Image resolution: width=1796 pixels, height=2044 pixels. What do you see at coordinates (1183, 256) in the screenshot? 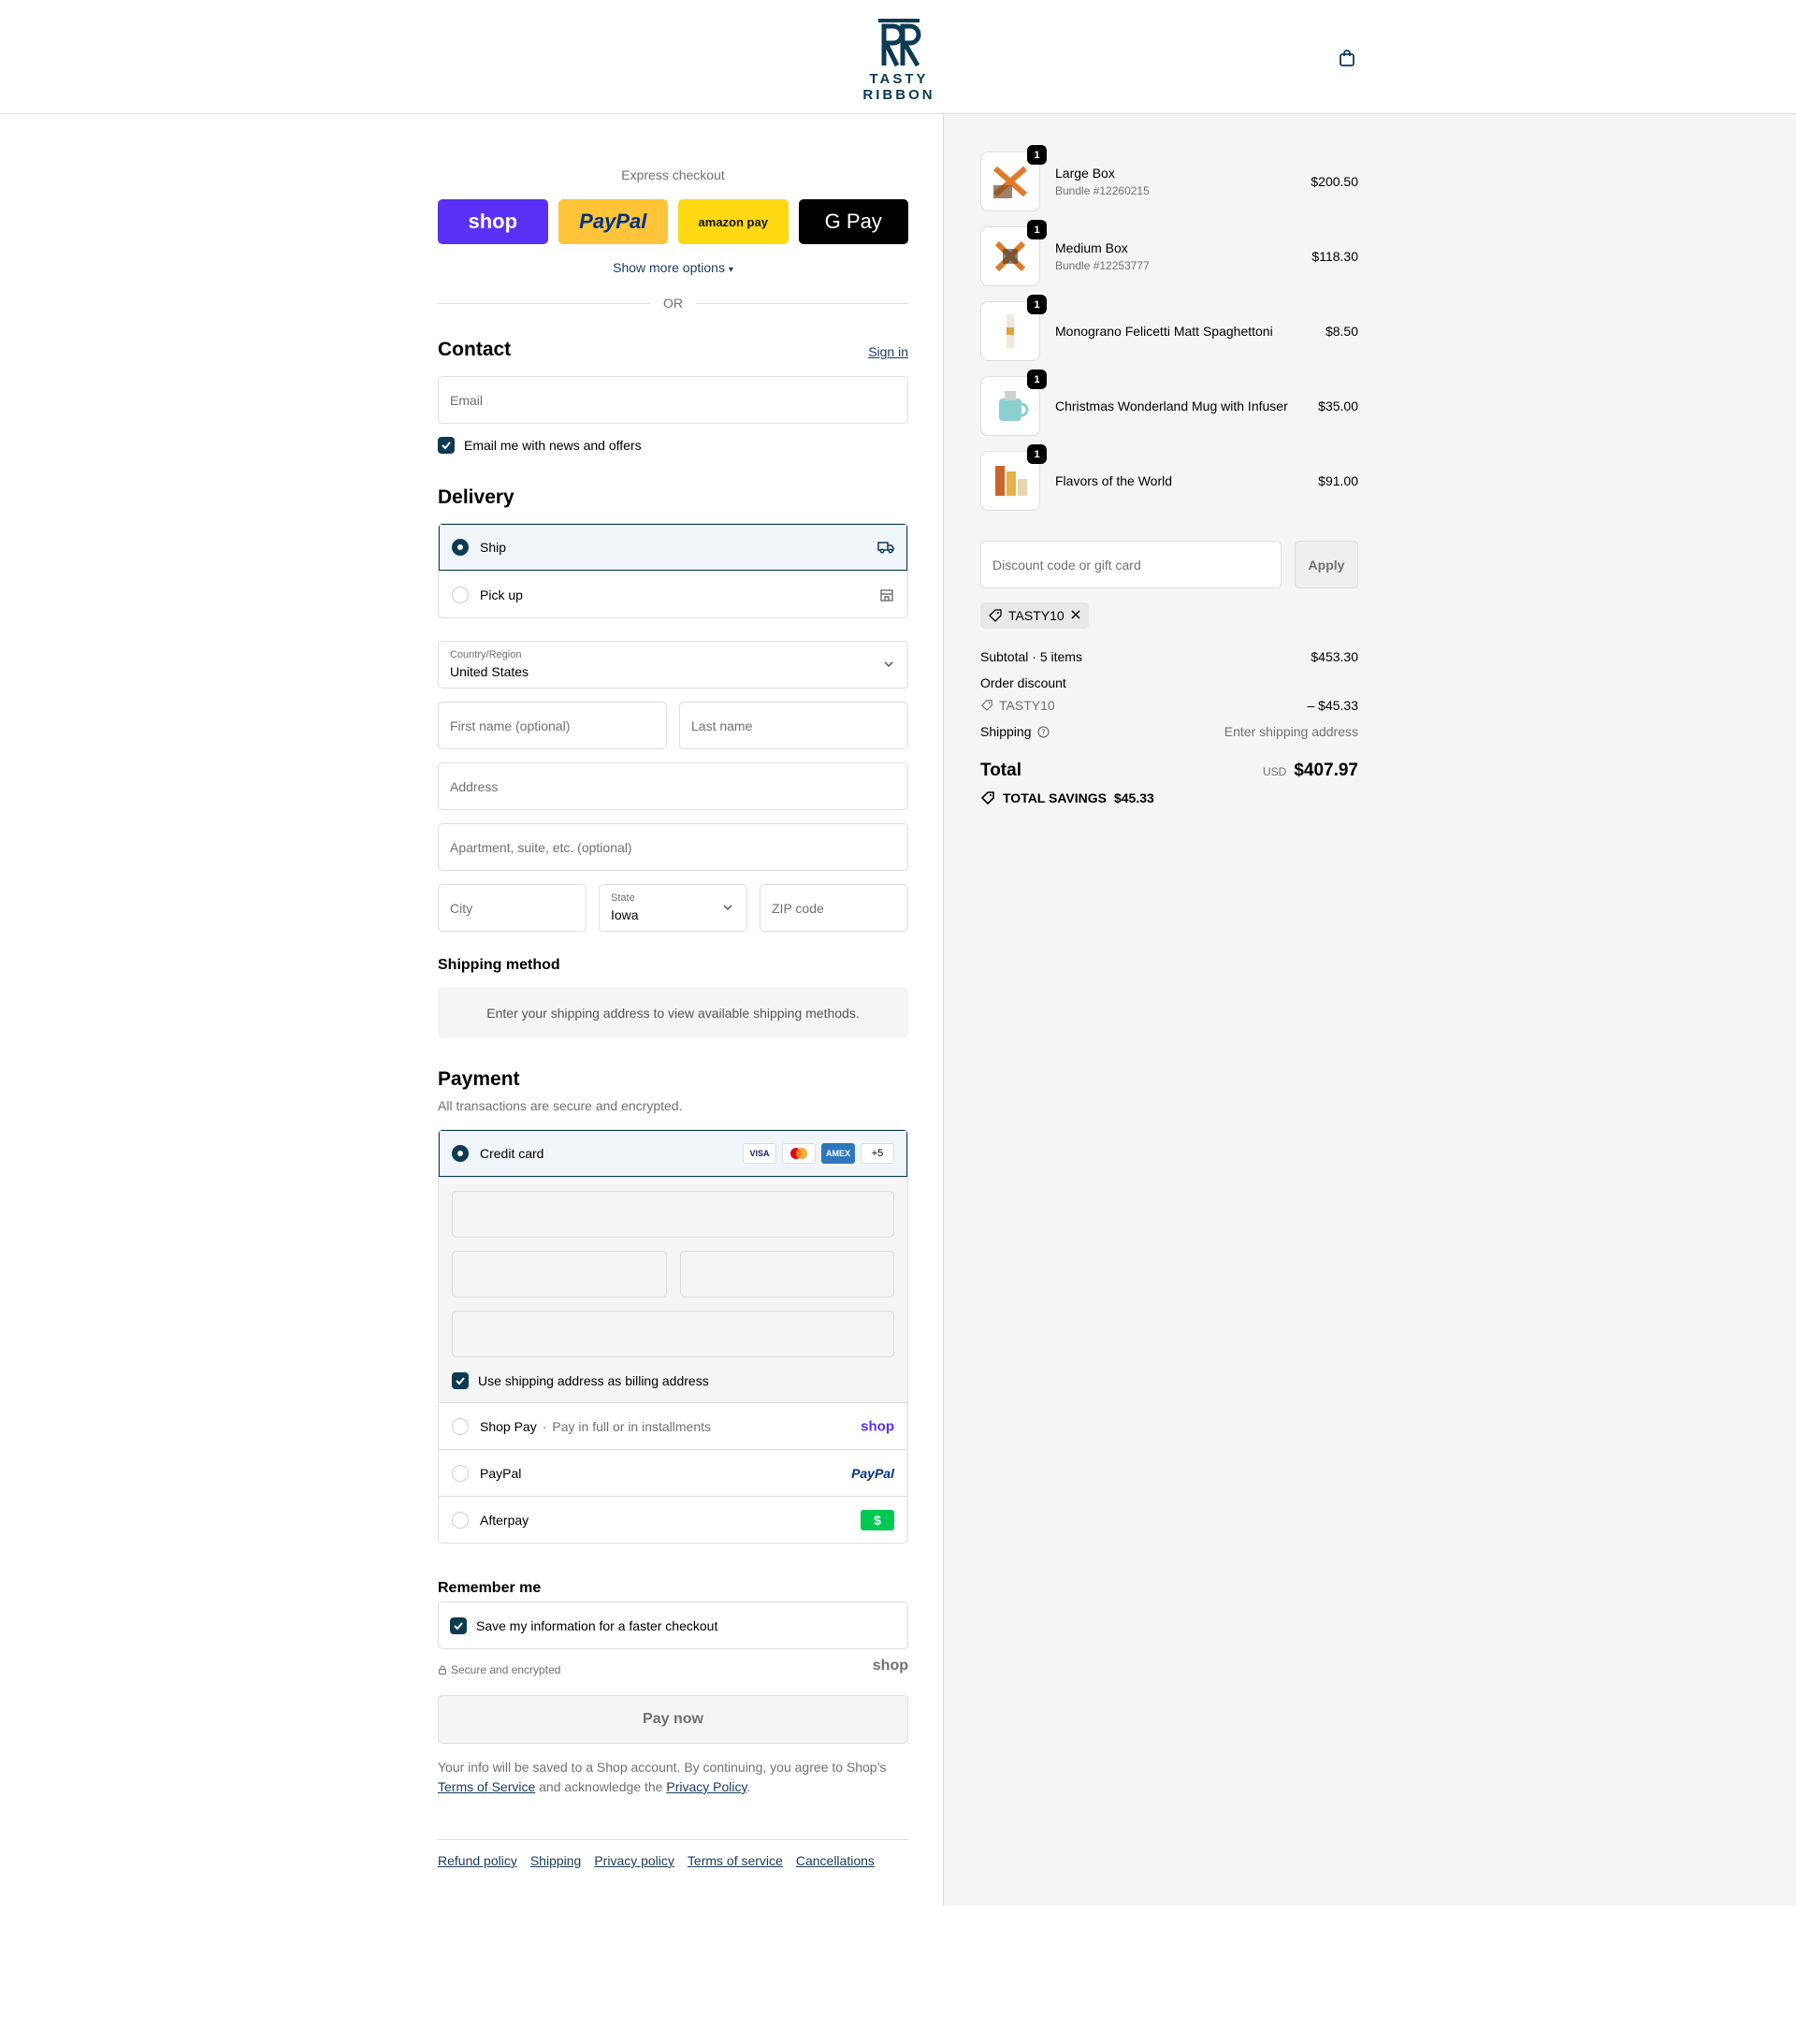
I see `item-info: Medium Box Bundle #12253777` at bounding box center [1183, 256].